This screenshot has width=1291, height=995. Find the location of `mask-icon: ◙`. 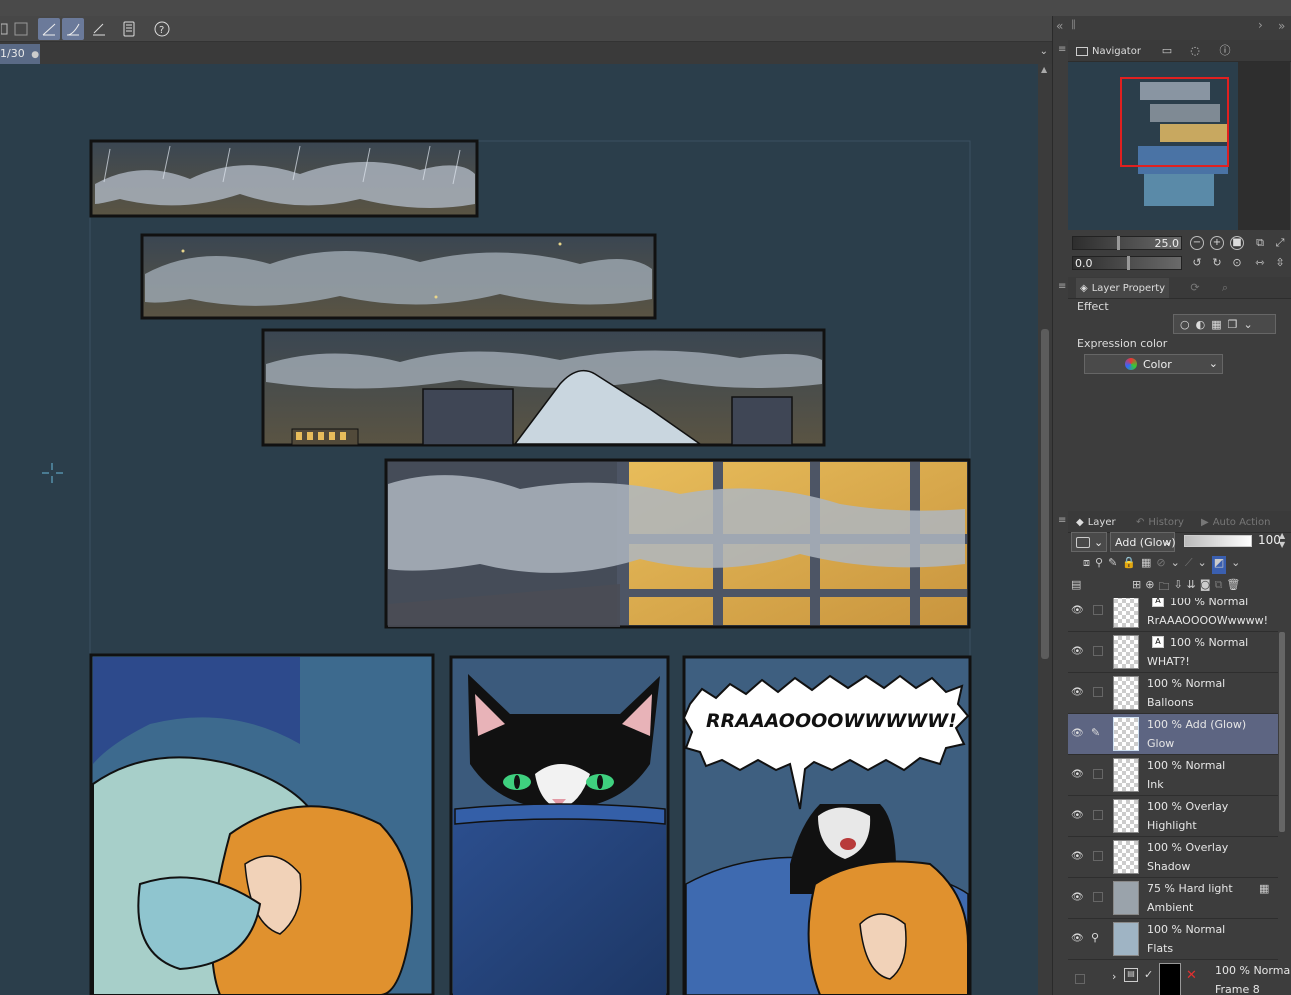

mask-icon: ◙ is located at coordinates (1205, 587).